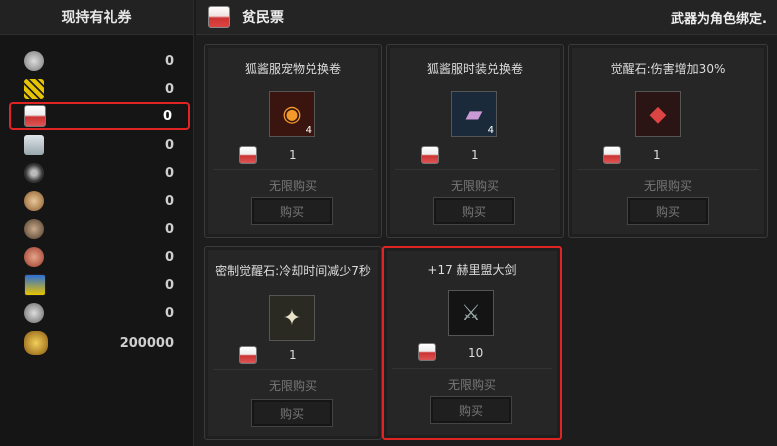 The height and width of the screenshot is (446, 777). I want to click on bronze-medal-icon, so click(34, 201).